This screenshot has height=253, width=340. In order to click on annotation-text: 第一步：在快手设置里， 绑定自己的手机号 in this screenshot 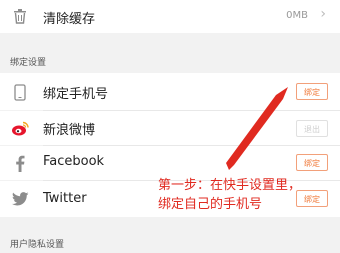, I will do `click(245, 195)`.